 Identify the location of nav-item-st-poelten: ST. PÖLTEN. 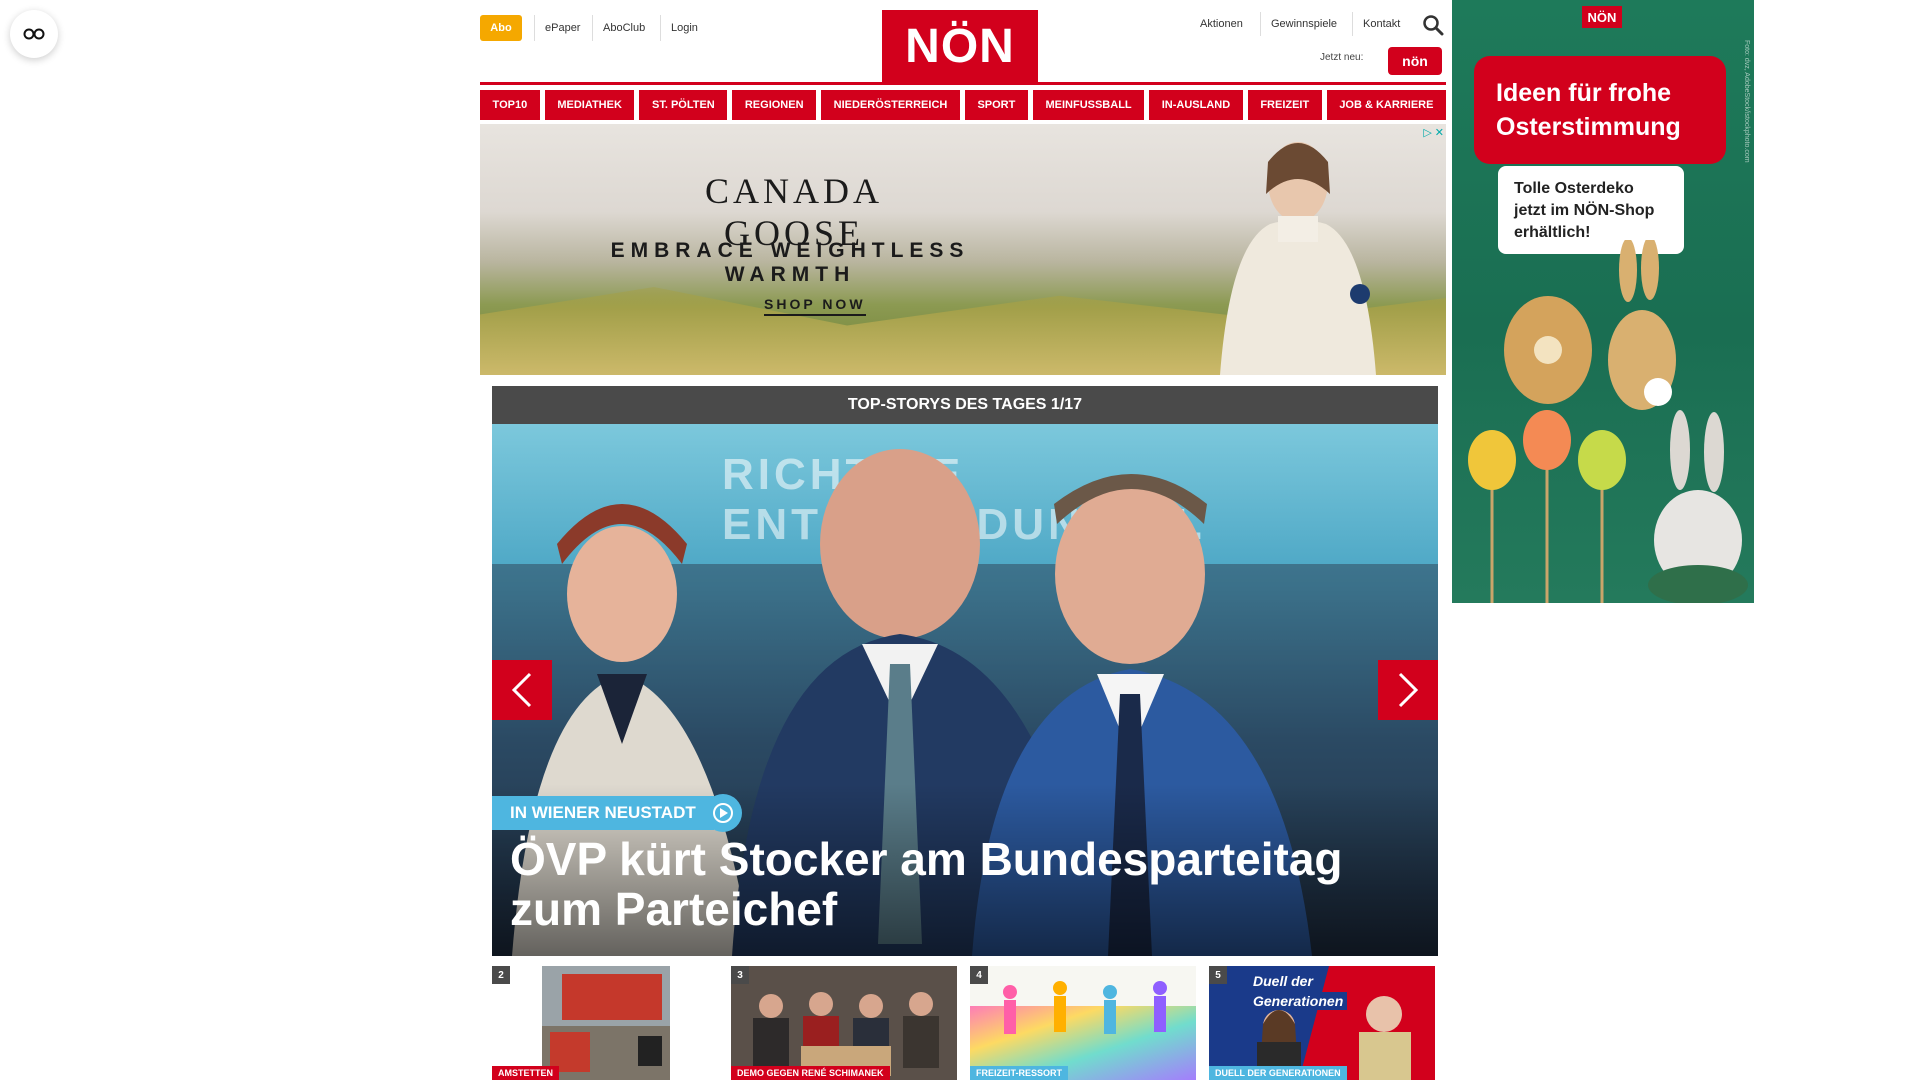
(683, 105).